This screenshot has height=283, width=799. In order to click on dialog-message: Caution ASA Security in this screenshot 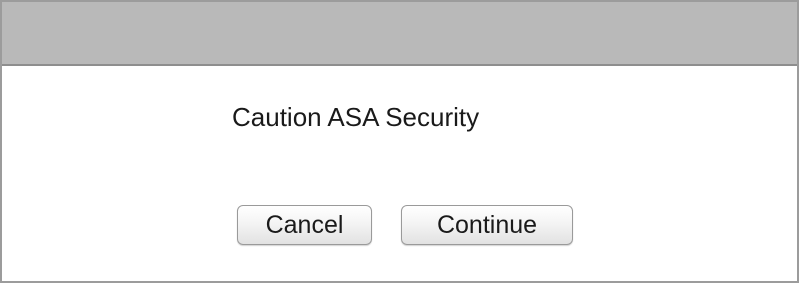, I will do `click(356, 117)`.